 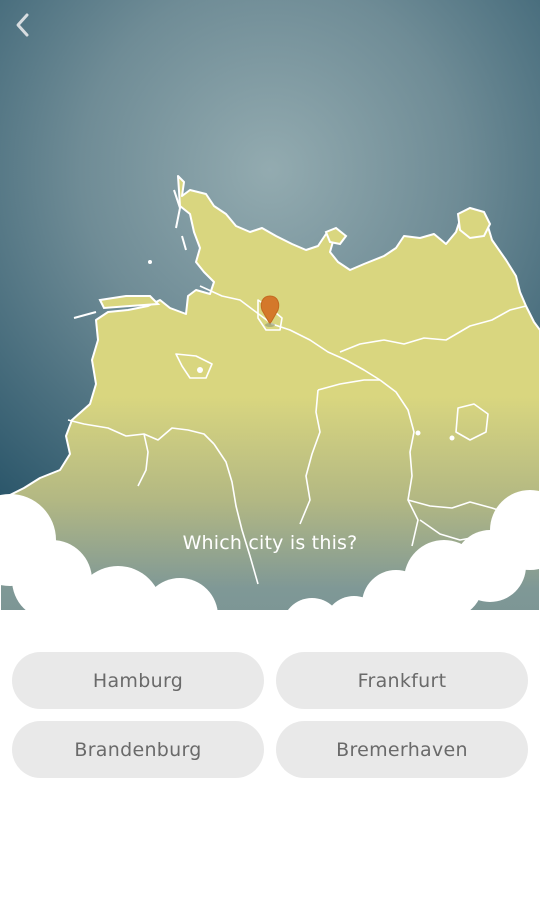 What do you see at coordinates (402, 680) in the screenshot?
I see `answer-button-frankfurt: Frankfurt` at bounding box center [402, 680].